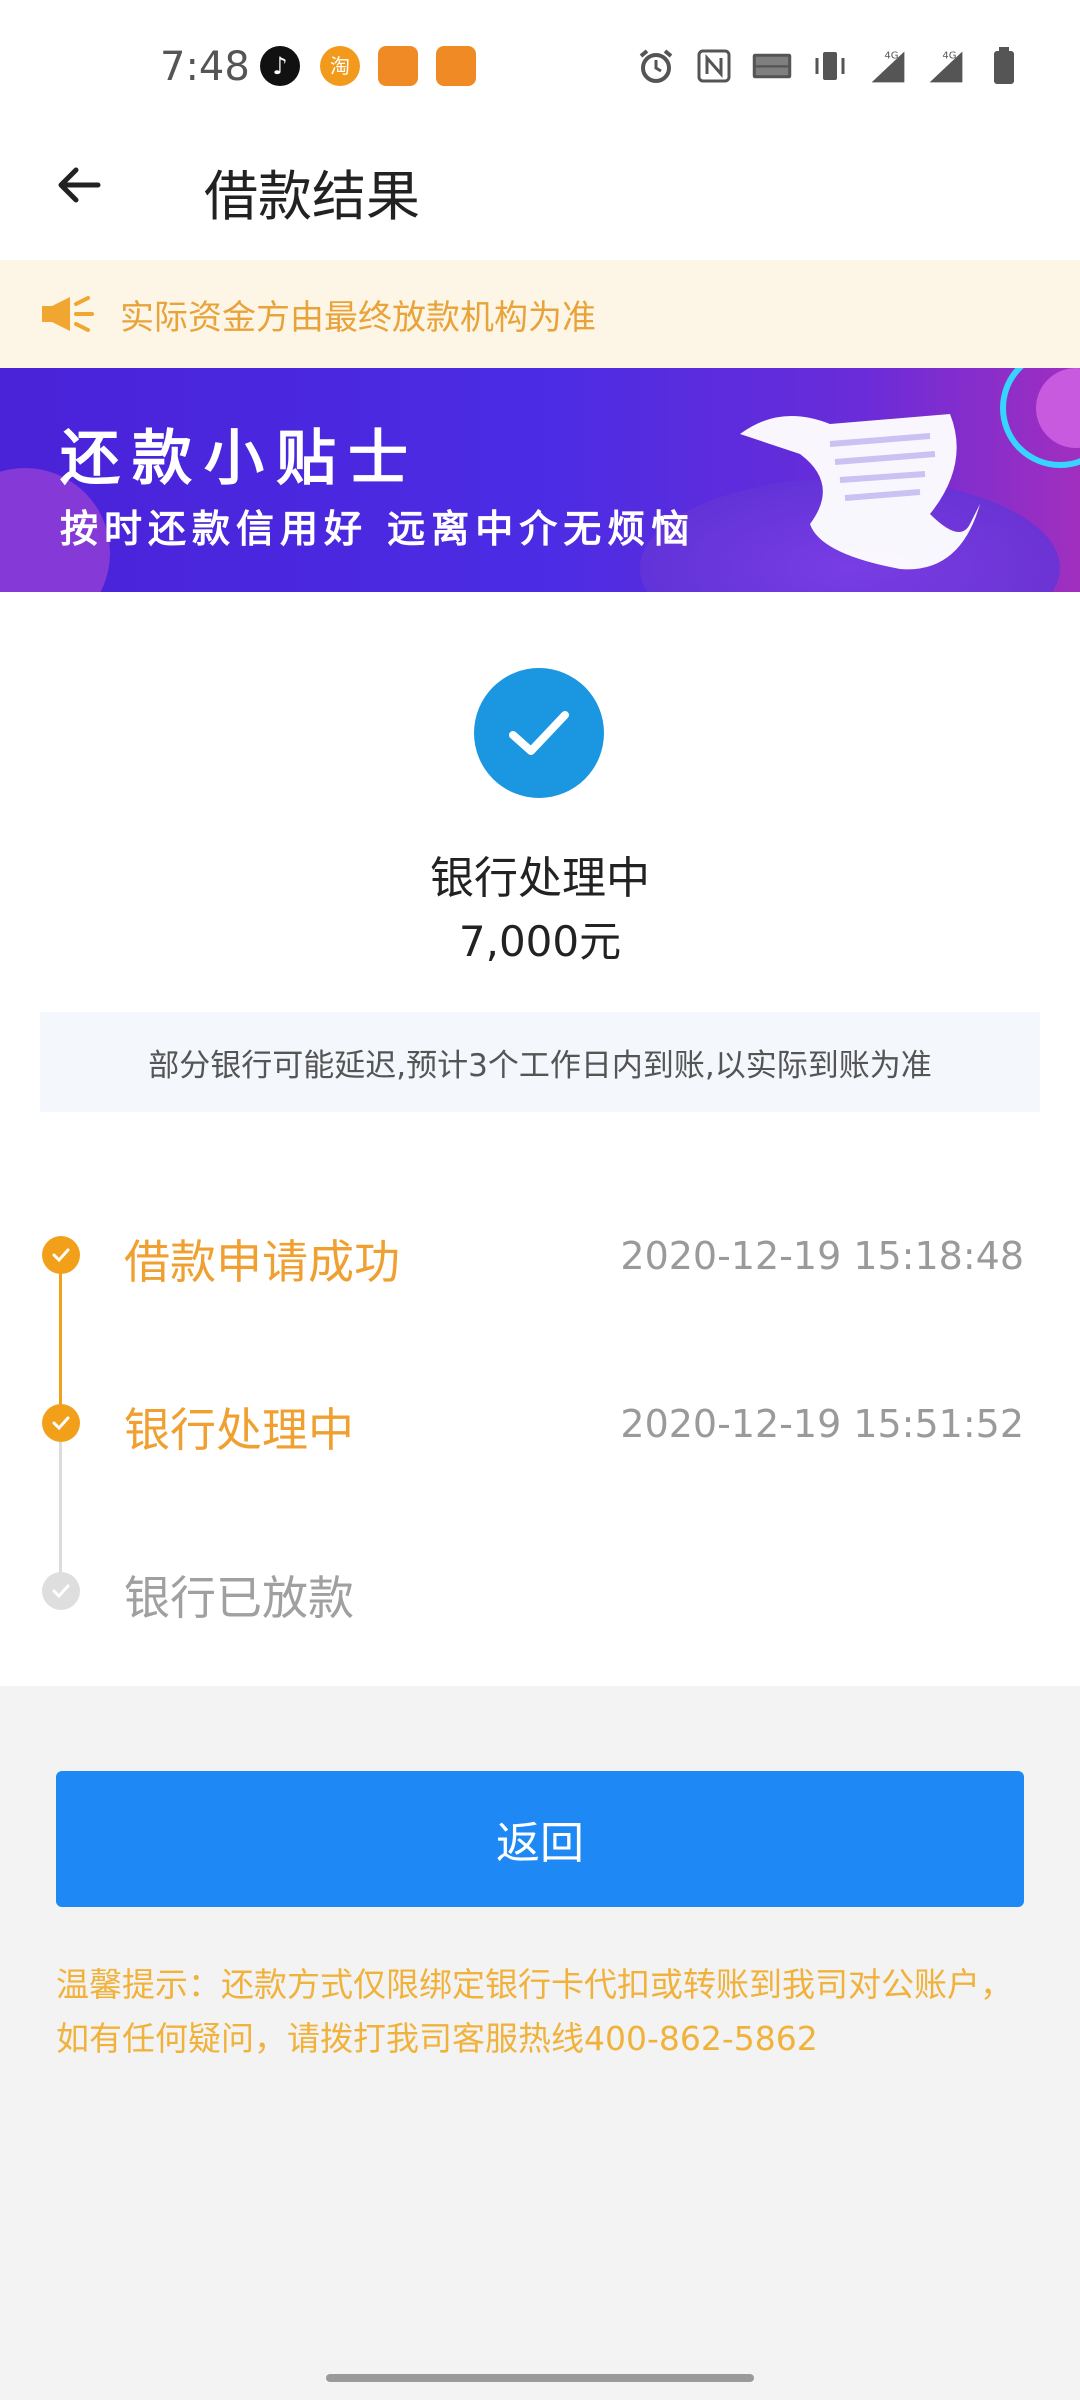  What do you see at coordinates (60, 1343) in the screenshot?
I see `timeline-connector` at bounding box center [60, 1343].